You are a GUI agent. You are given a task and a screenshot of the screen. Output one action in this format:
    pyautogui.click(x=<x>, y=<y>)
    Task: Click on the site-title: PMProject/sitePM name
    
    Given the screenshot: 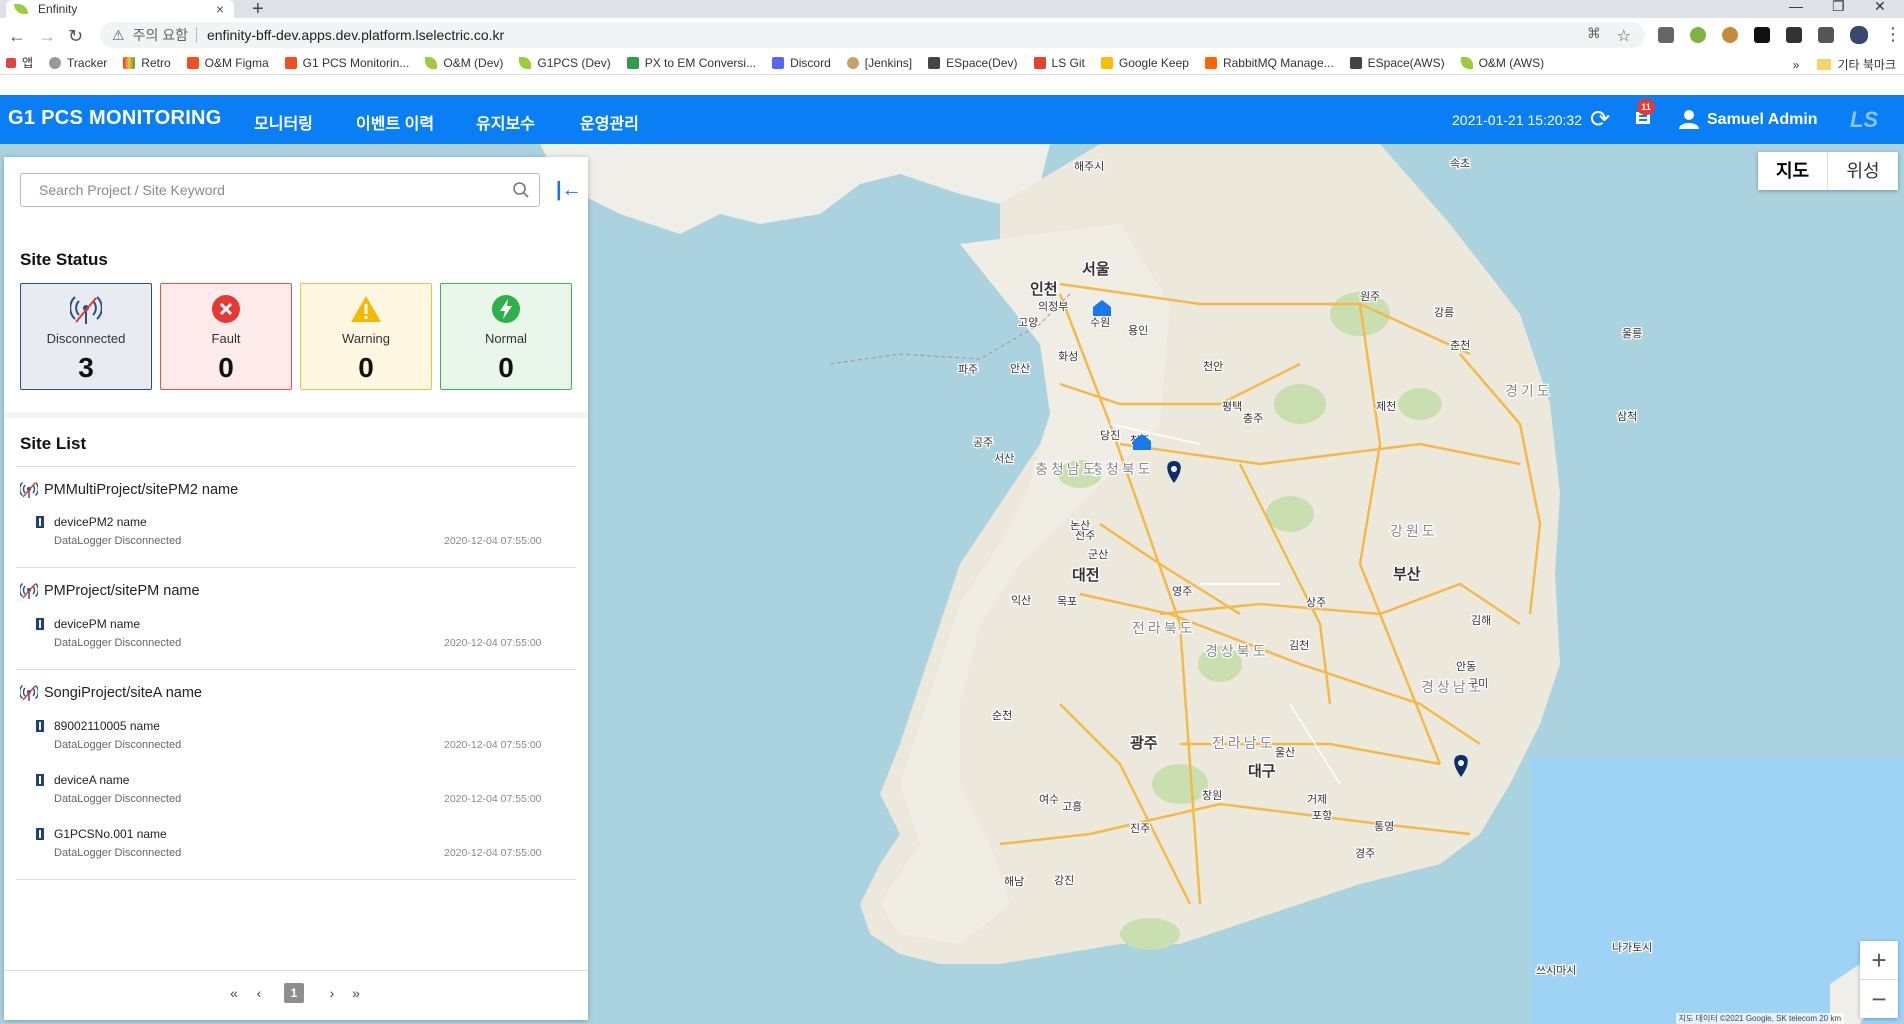 What is the action you would take?
    pyautogui.click(x=110, y=591)
    